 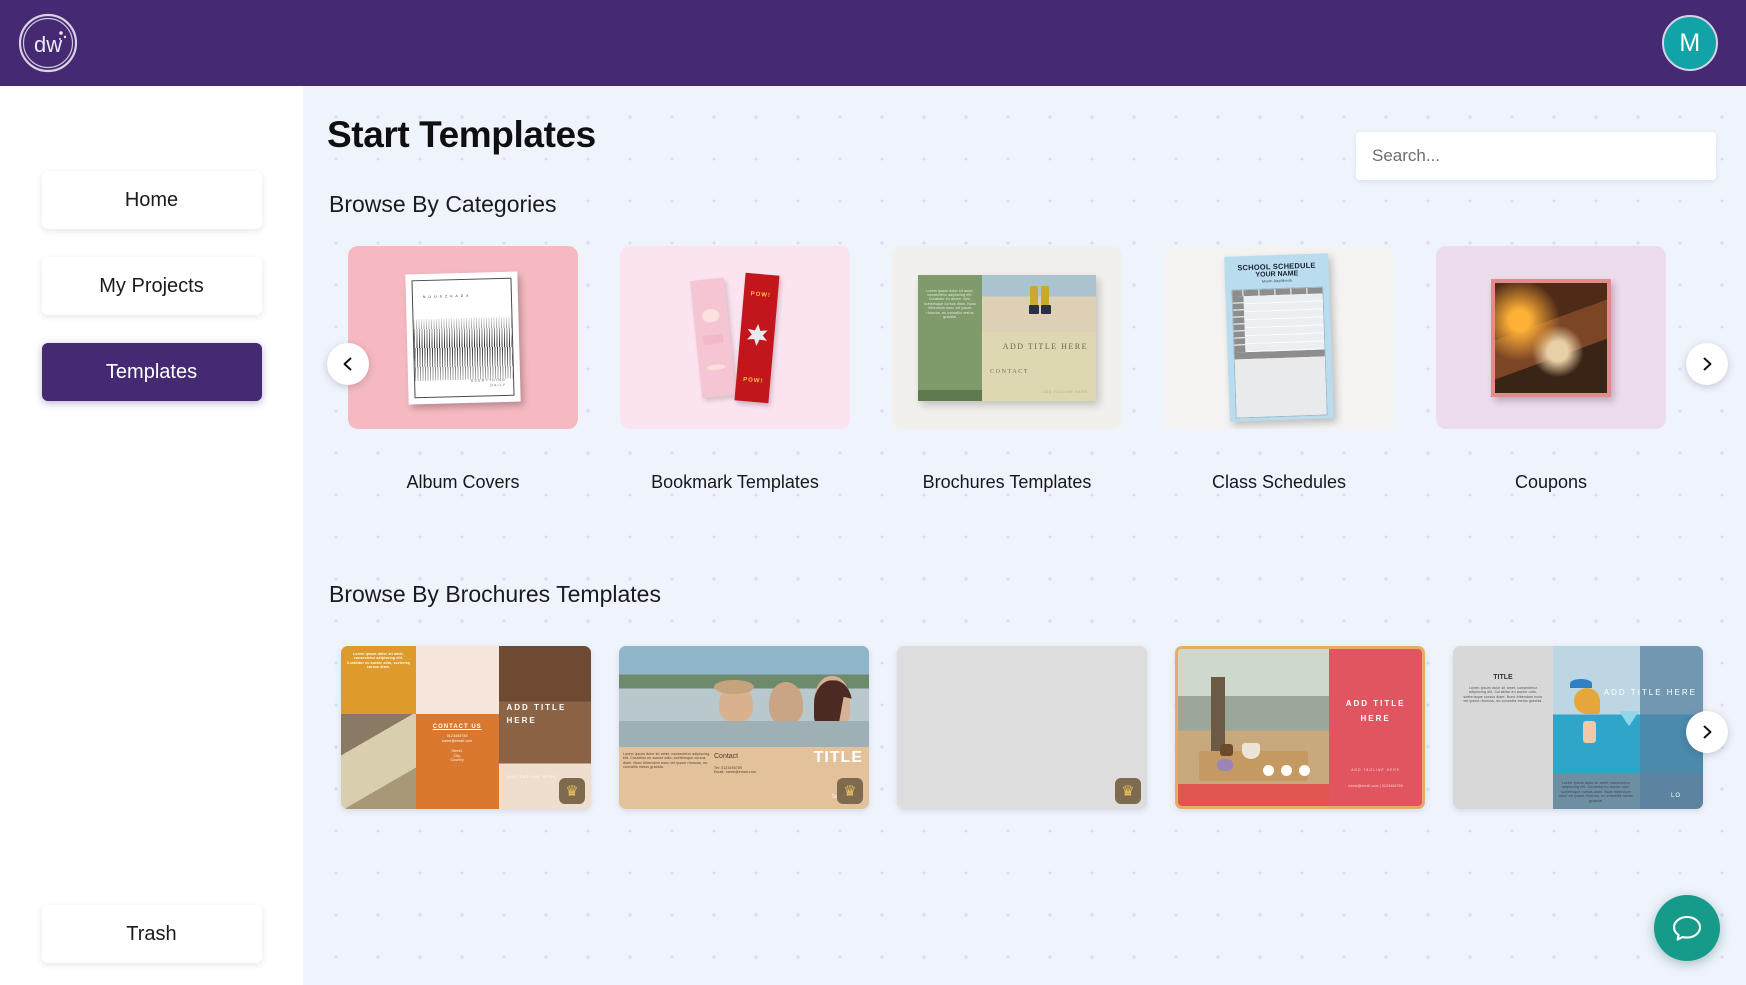 What do you see at coordinates (151, 243) in the screenshot?
I see `sidebar-nav: Home My Projects Templates` at bounding box center [151, 243].